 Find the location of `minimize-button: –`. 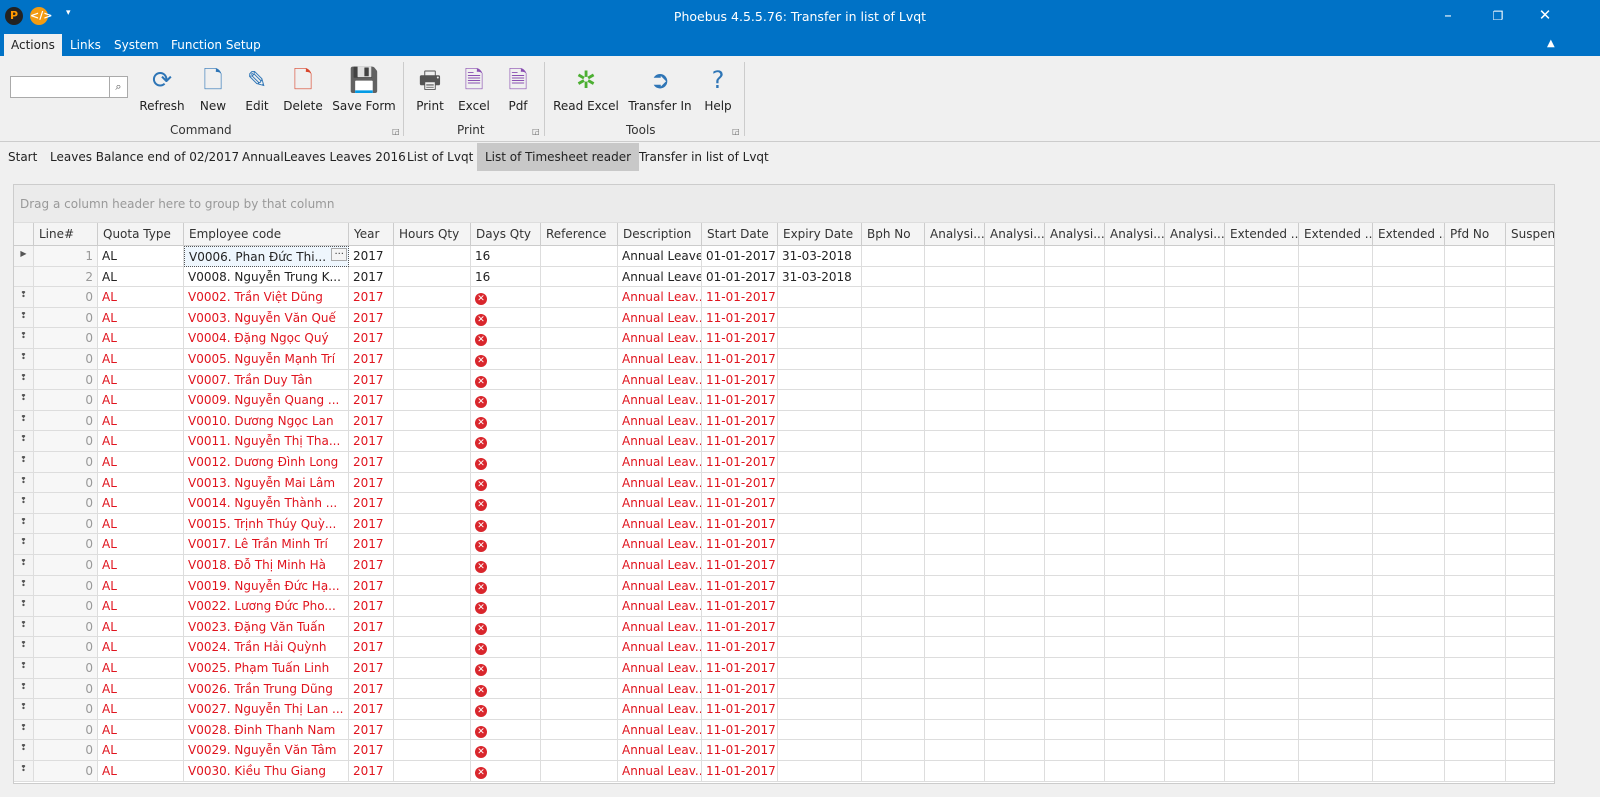

minimize-button: – is located at coordinates (1448, 15).